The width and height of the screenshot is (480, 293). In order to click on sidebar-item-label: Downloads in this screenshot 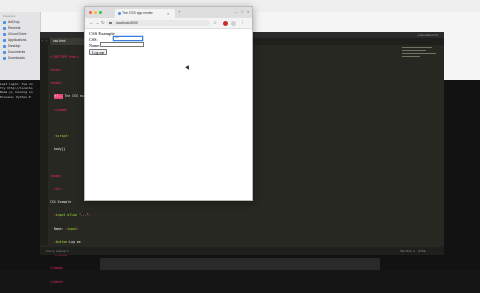, I will do `click(16, 58)`.